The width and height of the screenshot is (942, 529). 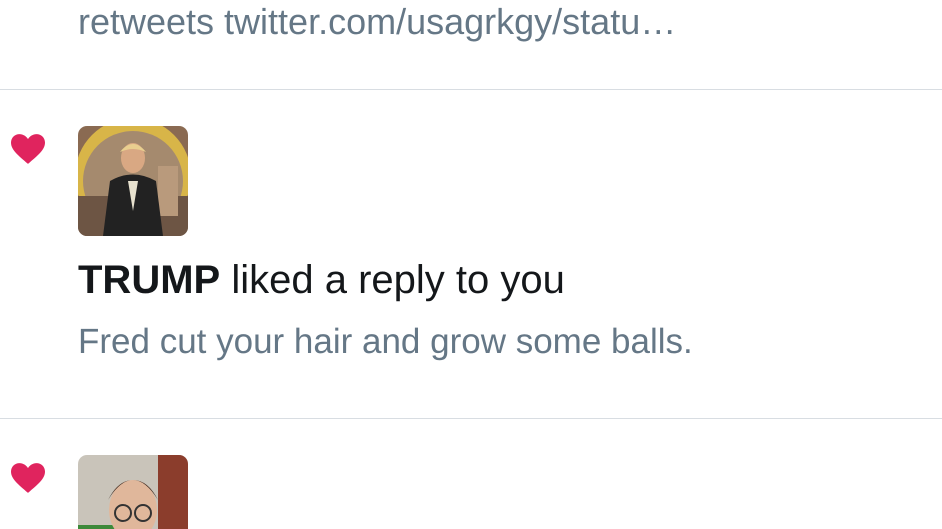 What do you see at coordinates (385, 342) in the screenshot?
I see `reply-text: Fred cut your hair and grow some balls.` at bounding box center [385, 342].